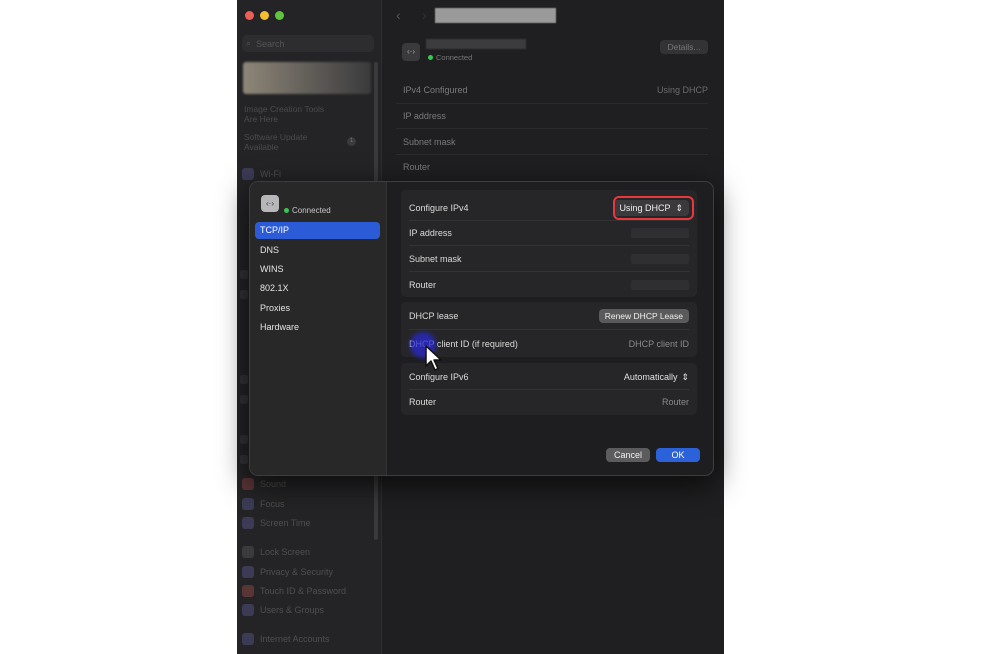 Image resolution: width=1000 pixels, height=654 pixels. What do you see at coordinates (248, 523) in the screenshot?
I see `screen-time-icon` at bounding box center [248, 523].